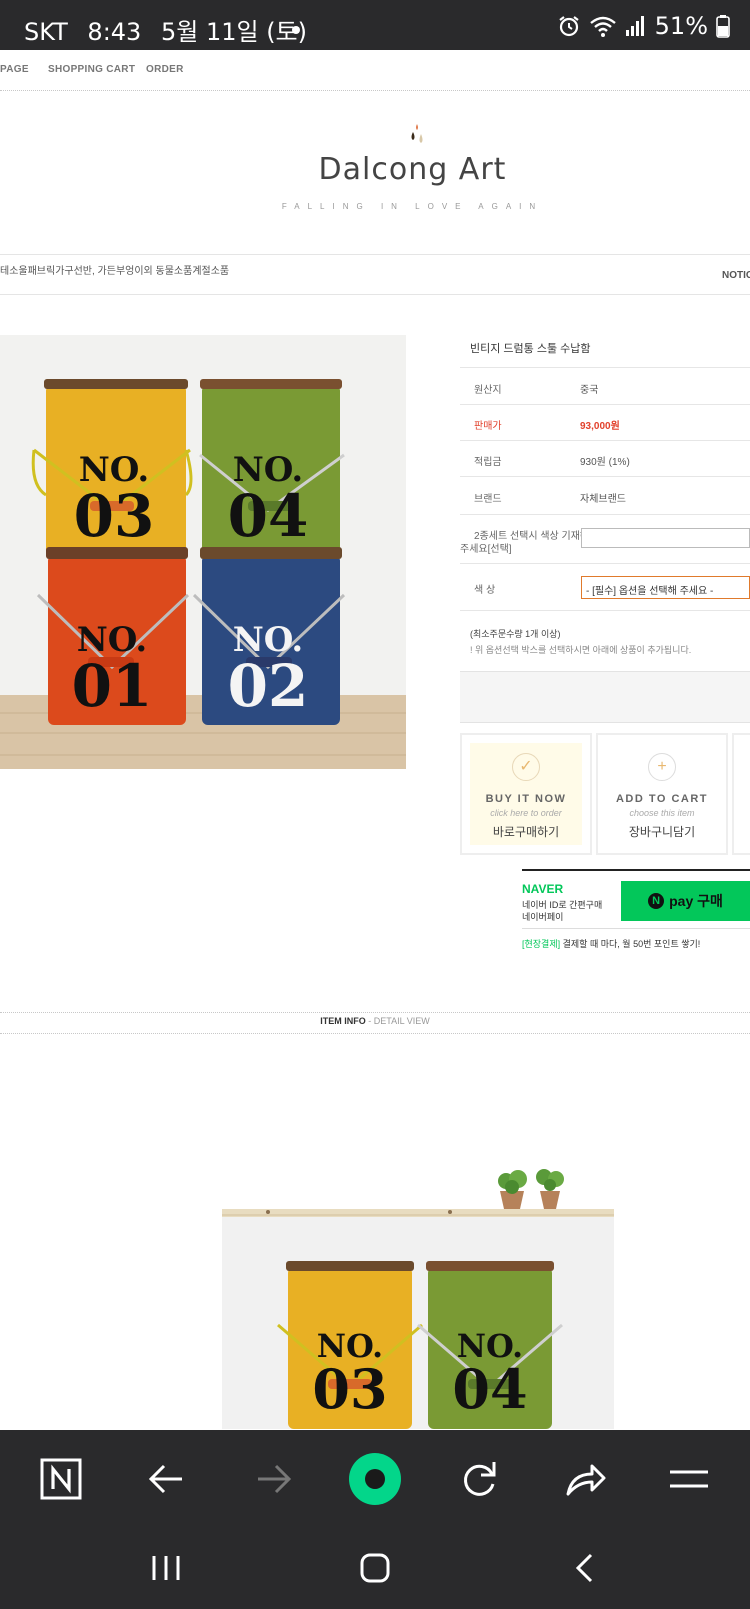 The image size is (750, 1609). I want to click on detail-drum-label-04: NO. 04, so click(490, 1374).